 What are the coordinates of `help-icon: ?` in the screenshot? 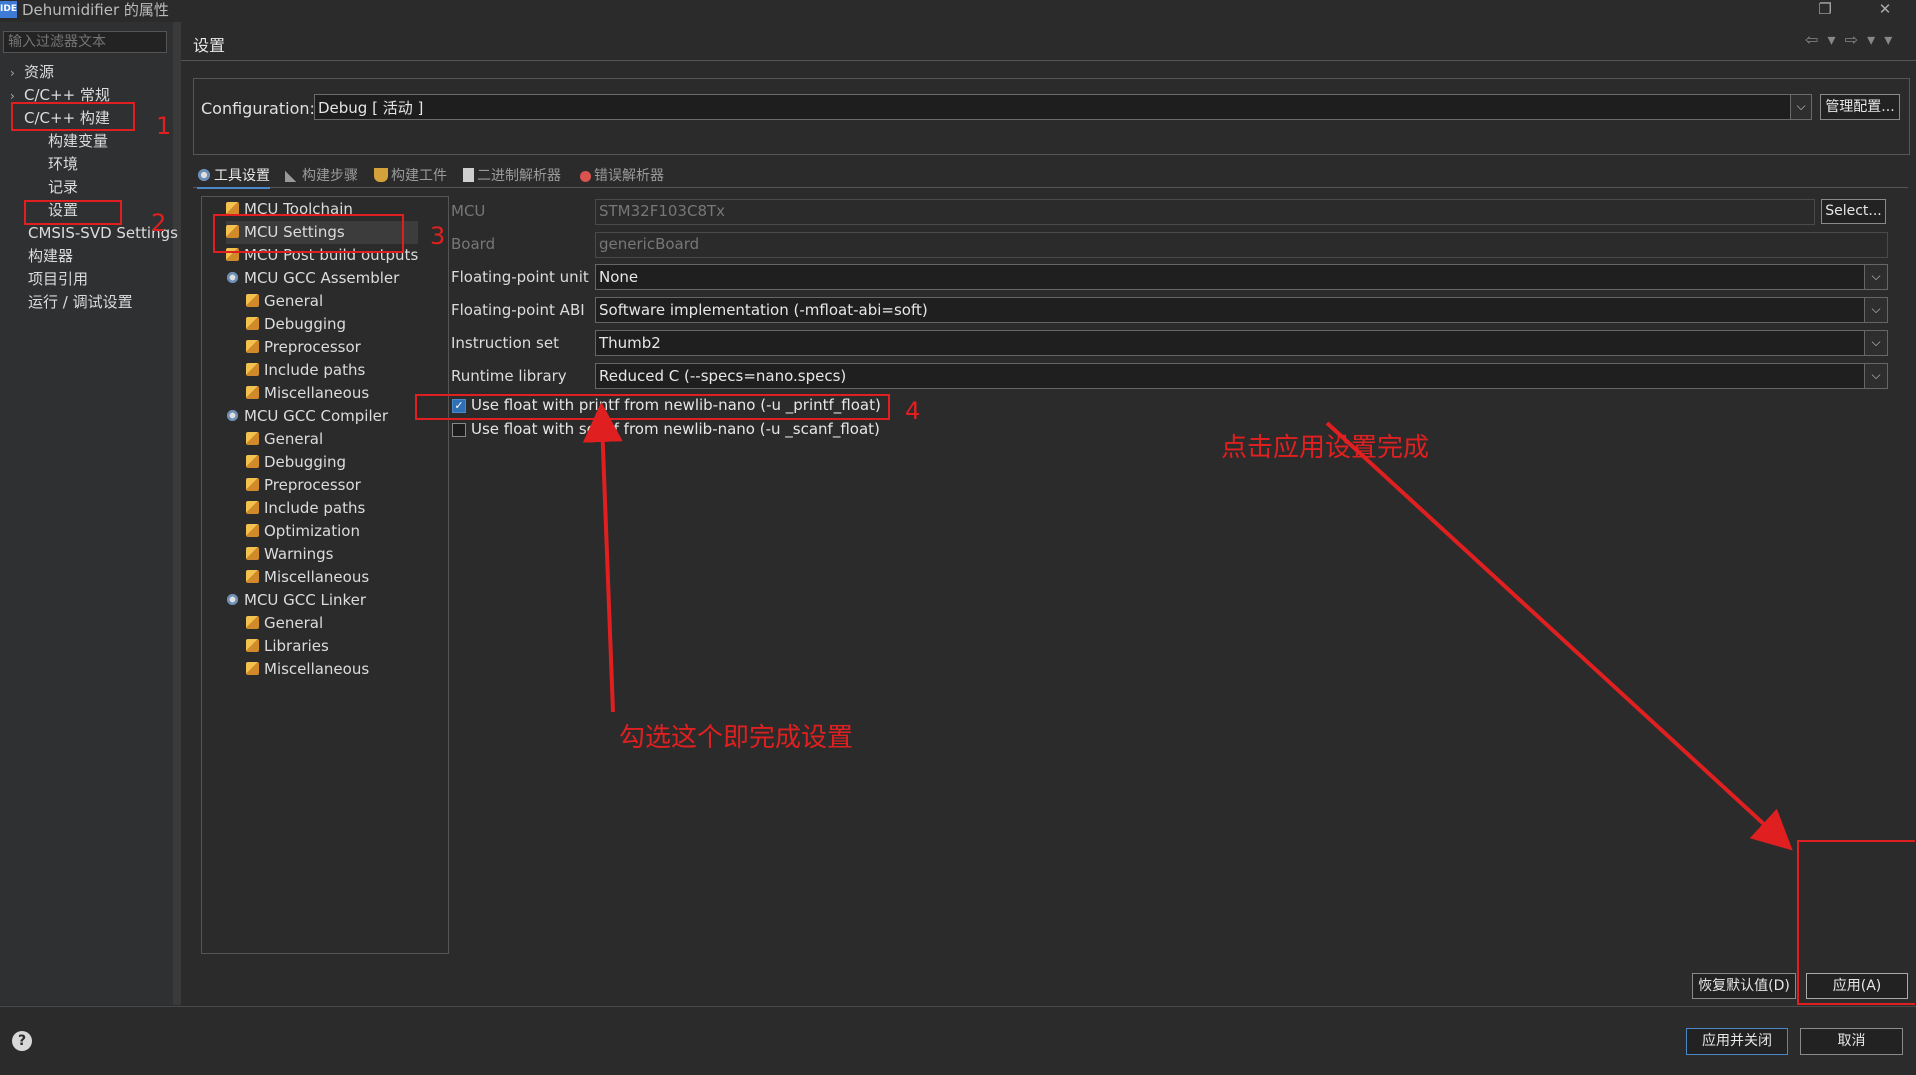 It's located at (22, 1041).